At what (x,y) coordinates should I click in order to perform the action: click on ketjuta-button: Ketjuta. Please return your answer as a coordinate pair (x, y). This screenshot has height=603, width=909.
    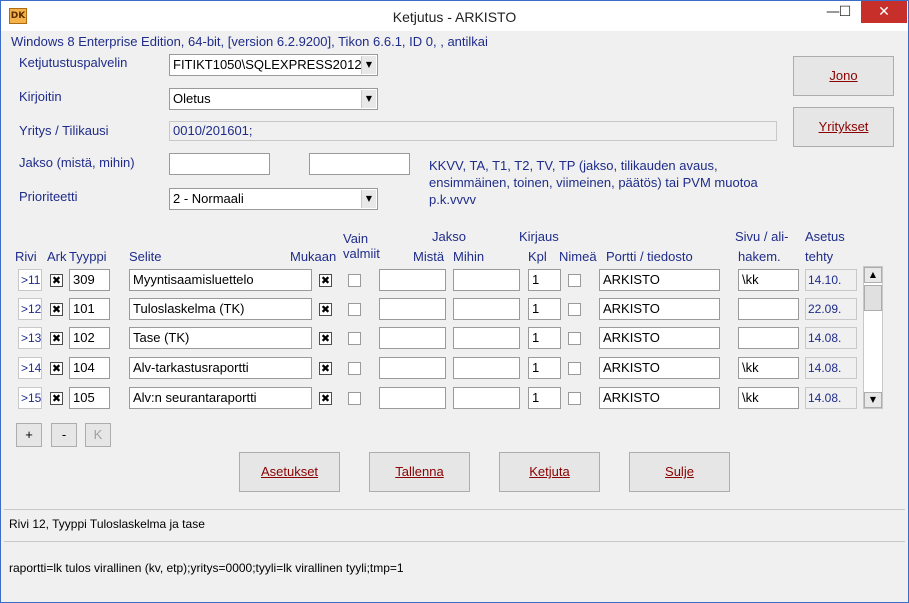
    Looking at the image, I should click on (549, 472).